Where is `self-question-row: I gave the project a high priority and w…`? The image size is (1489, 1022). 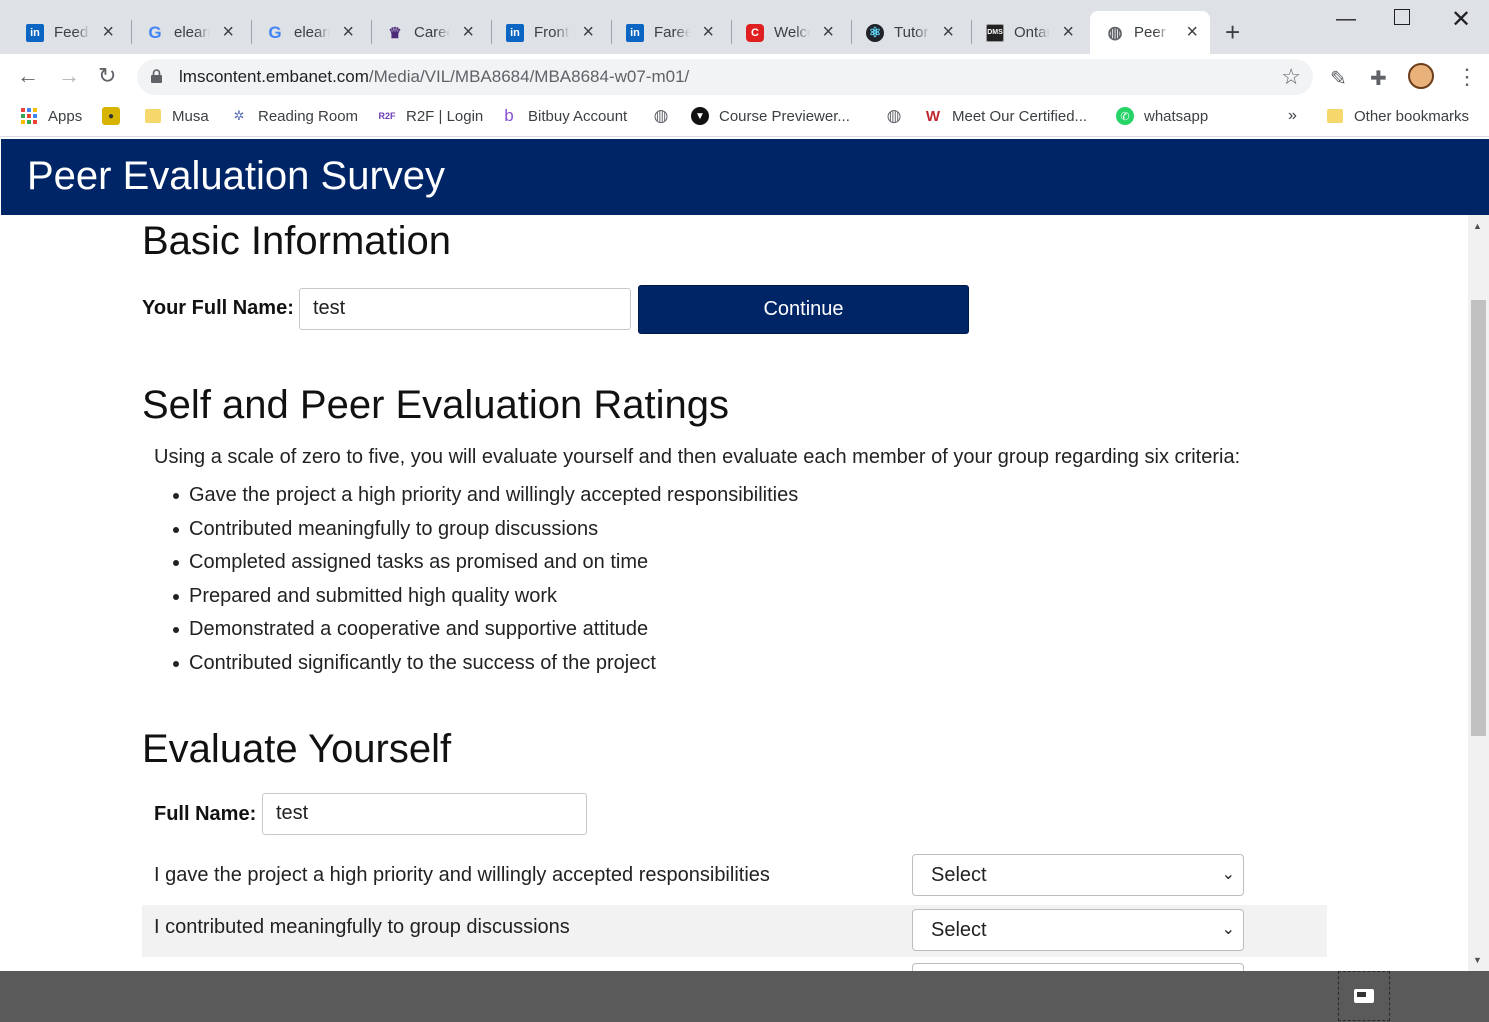 self-question-row: I gave the project a high priority and w… is located at coordinates (734, 879).